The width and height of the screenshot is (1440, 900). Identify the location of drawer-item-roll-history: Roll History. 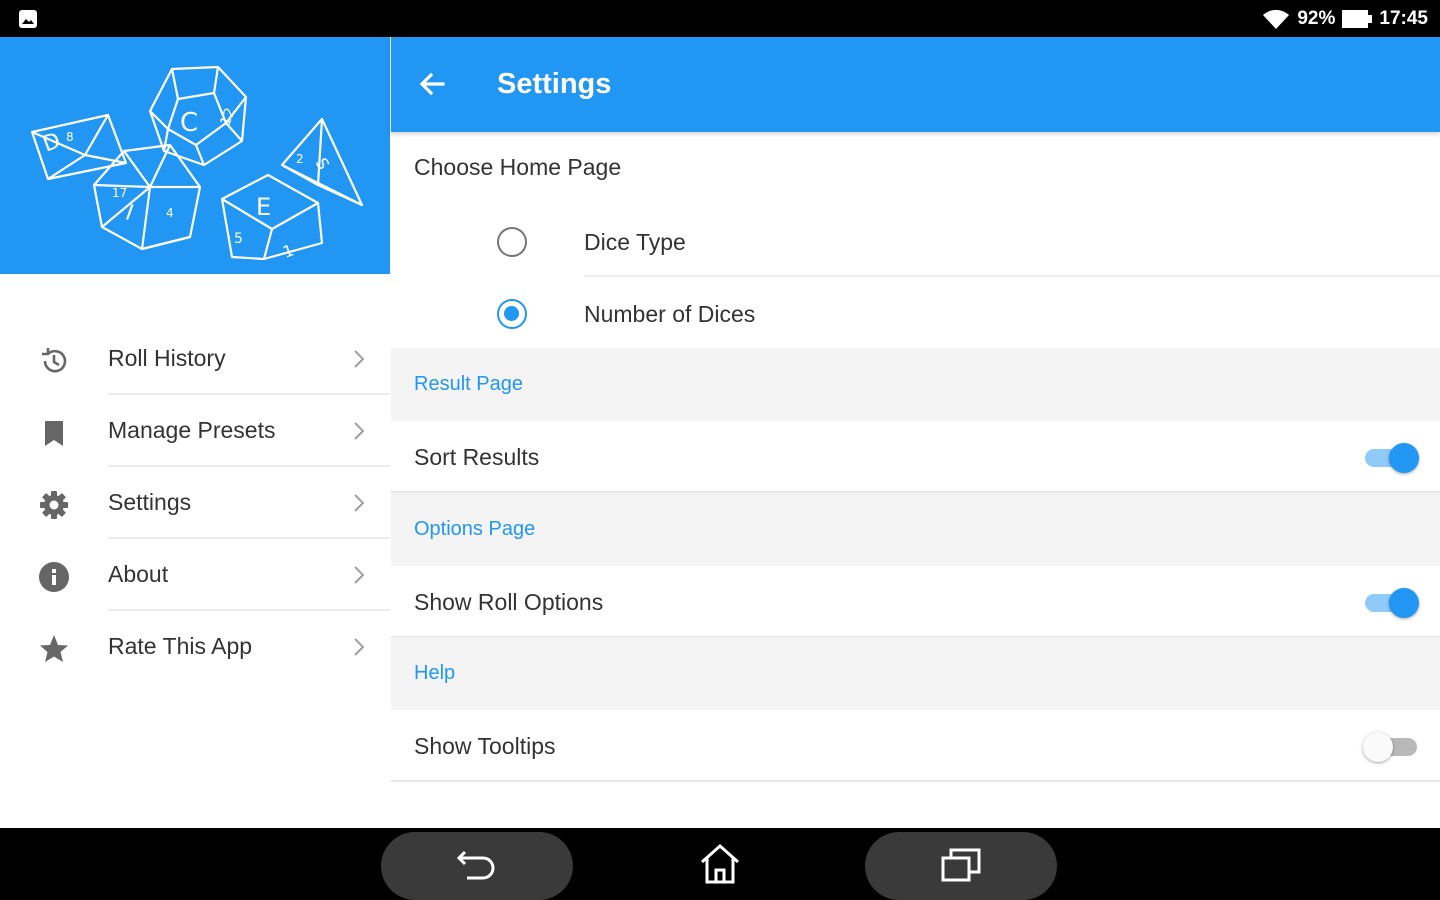
(195, 359).